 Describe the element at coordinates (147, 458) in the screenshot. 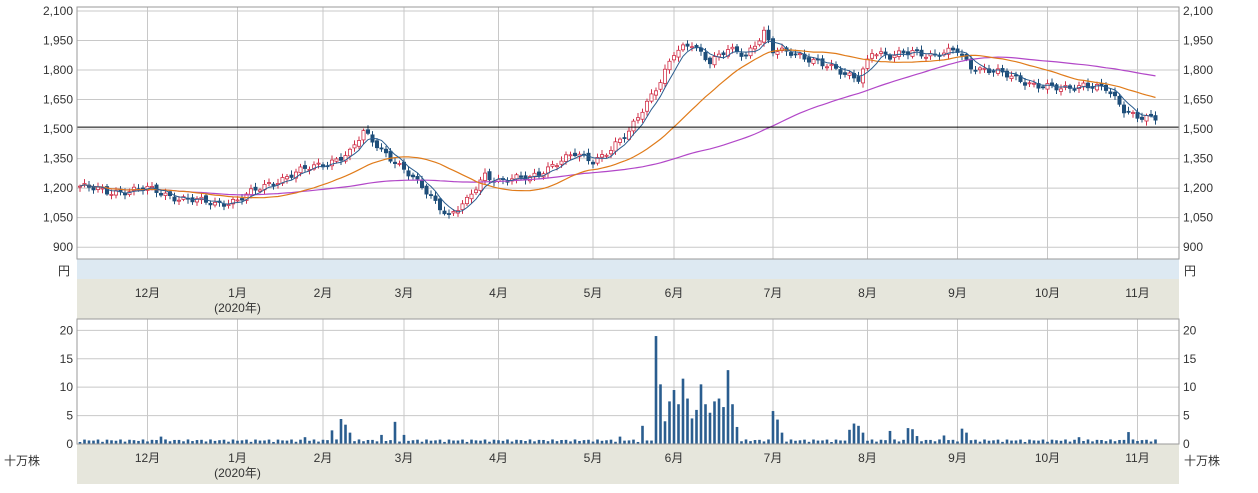

I see `month-label: 12月` at that location.